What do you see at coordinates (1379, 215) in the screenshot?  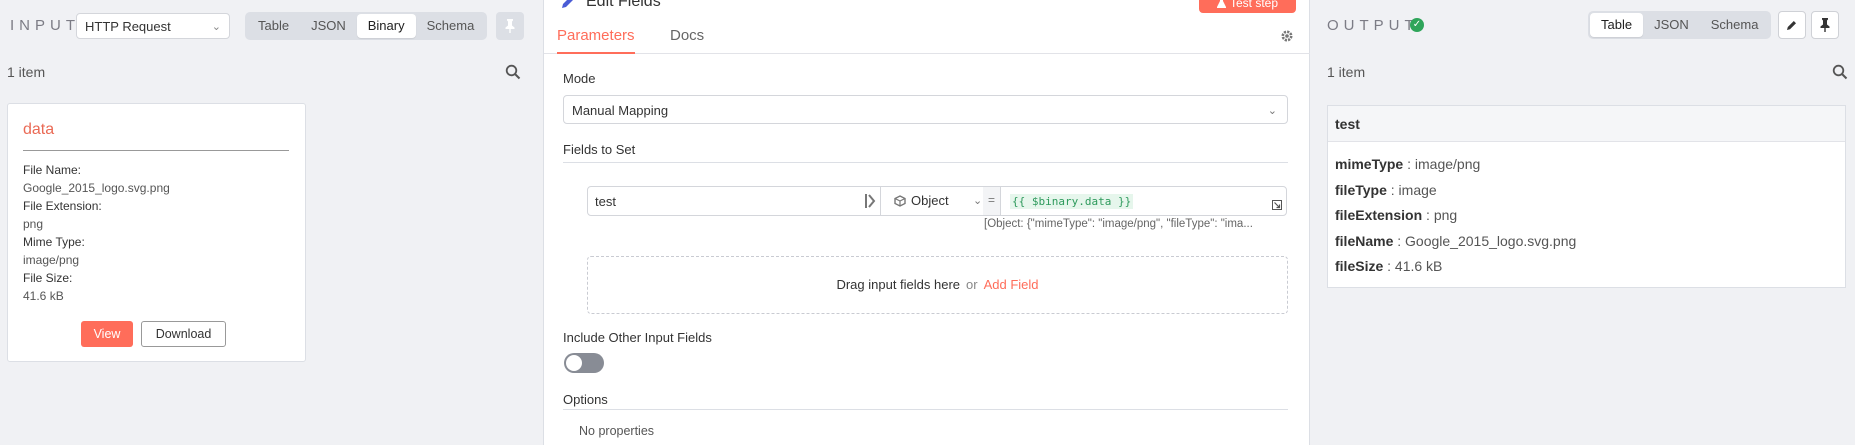 I see `output-key: fileExtension` at bounding box center [1379, 215].